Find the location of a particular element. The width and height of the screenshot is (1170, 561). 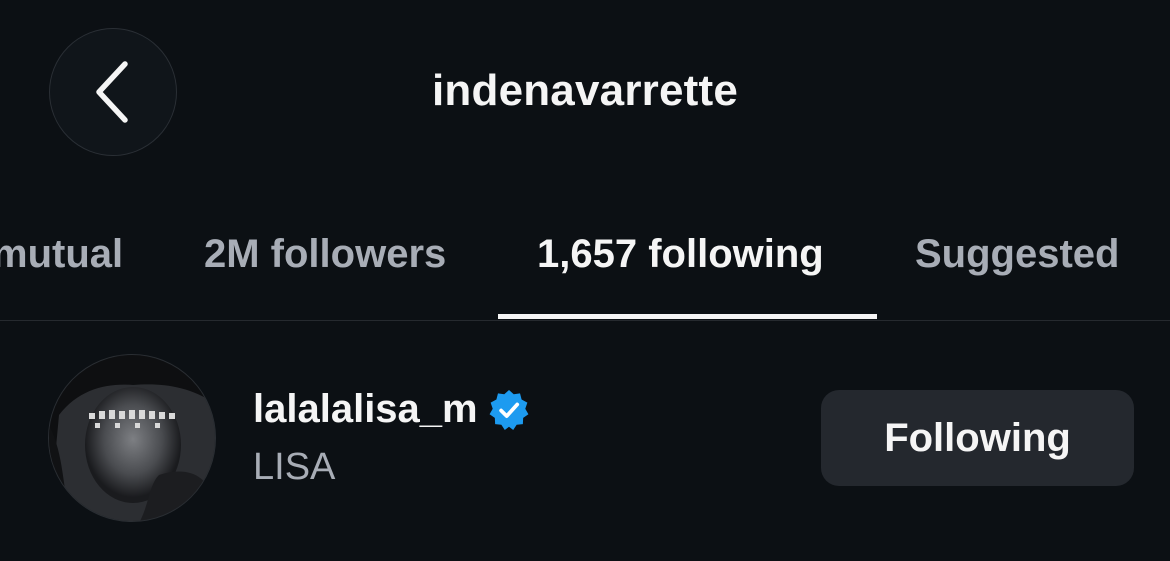

tab-suggested: Suggested is located at coordinates (1017, 254).